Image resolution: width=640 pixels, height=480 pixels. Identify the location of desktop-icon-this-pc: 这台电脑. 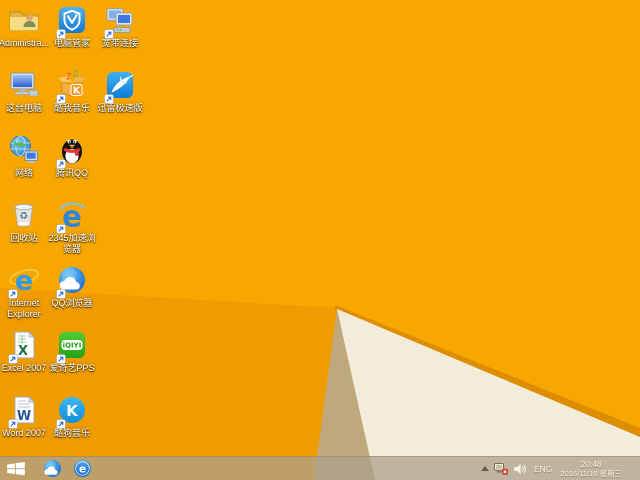
(24, 91).